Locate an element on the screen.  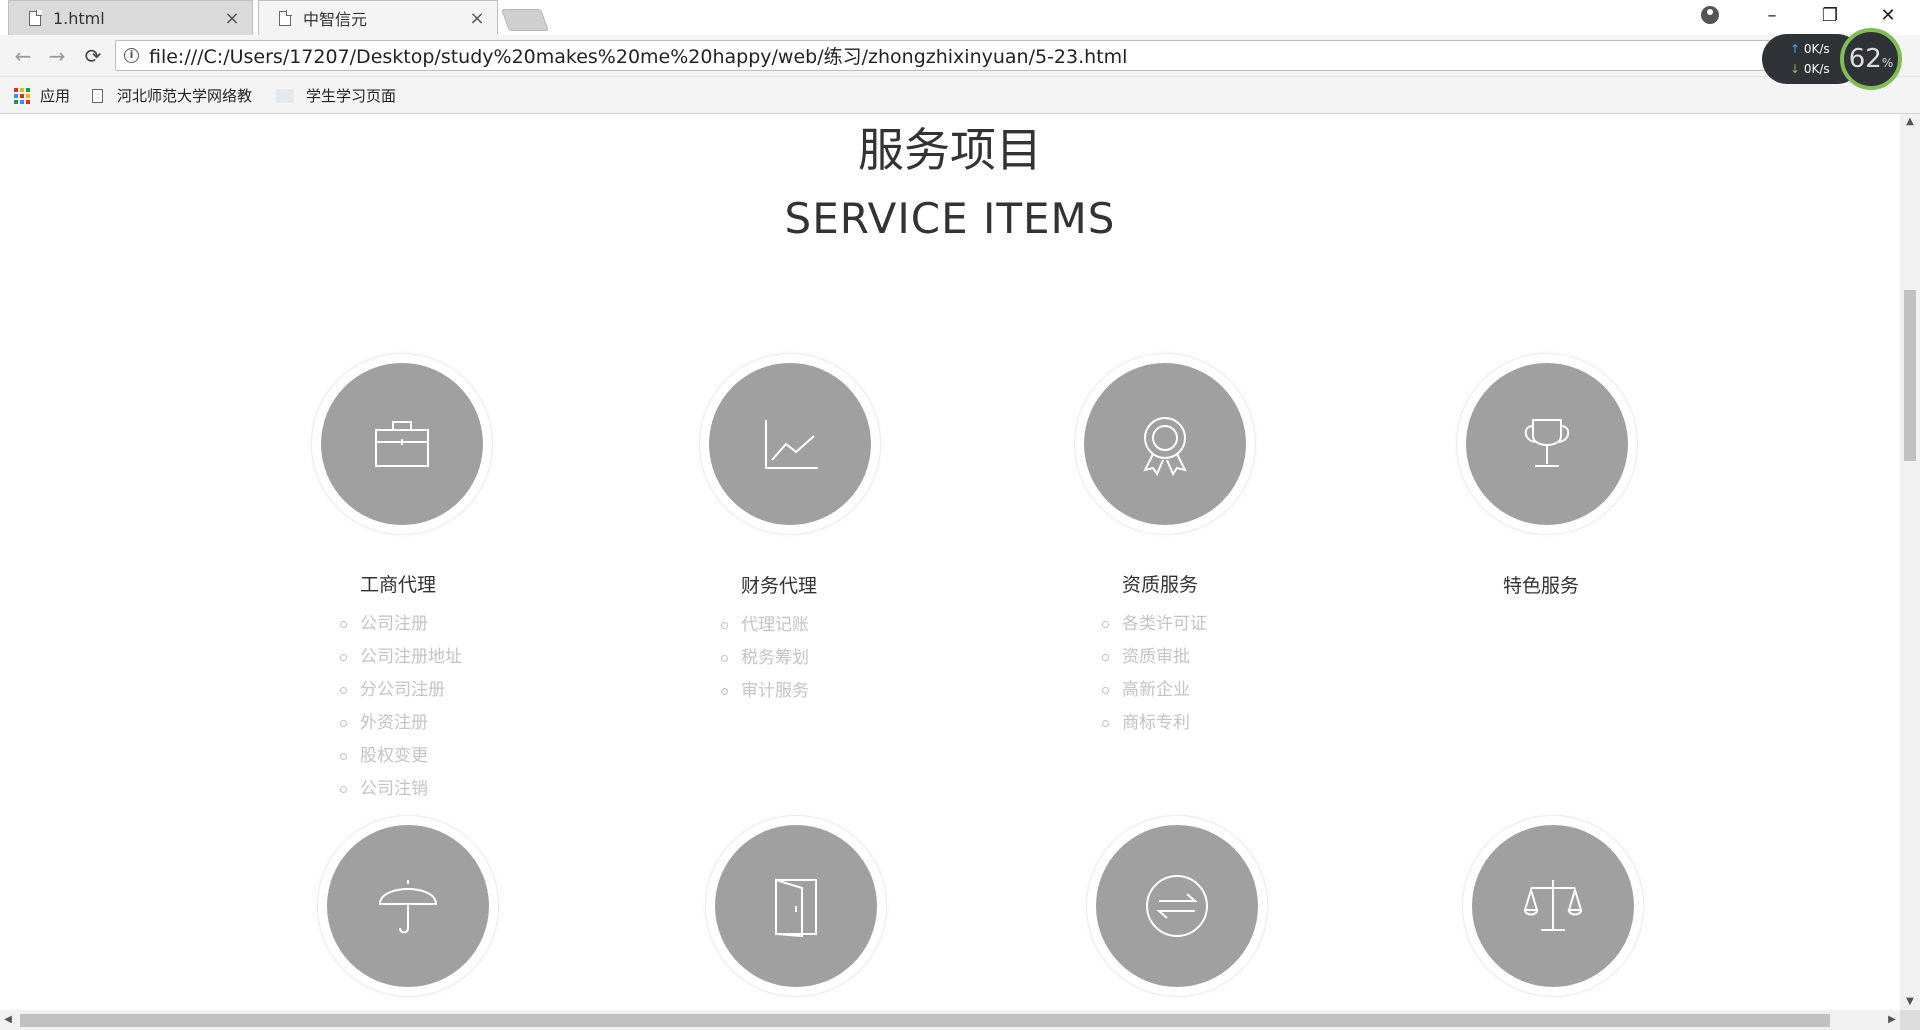
service-list-qualification: 各类许可证 资质审批 高新企业 商标专利 is located at coordinates (1154, 674).